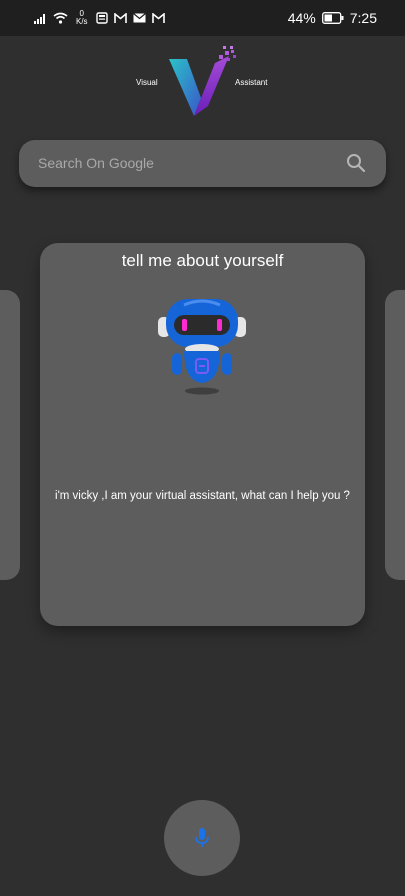 The height and width of the screenshot is (896, 405). What do you see at coordinates (202, 260) in the screenshot?
I see `question-text: tell me about yourself` at bounding box center [202, 260].